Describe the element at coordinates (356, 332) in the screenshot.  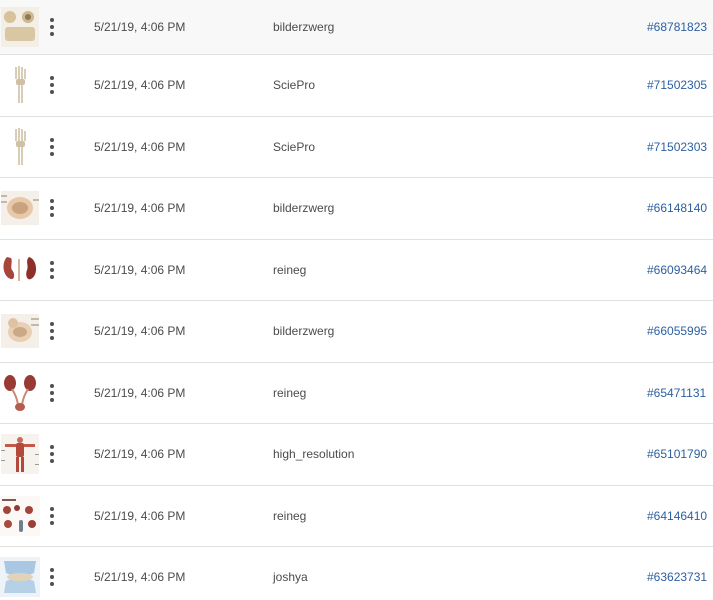
I see `list-item: 5/21/19, 4:06 PM bilderzwerg #66055995` at that location.